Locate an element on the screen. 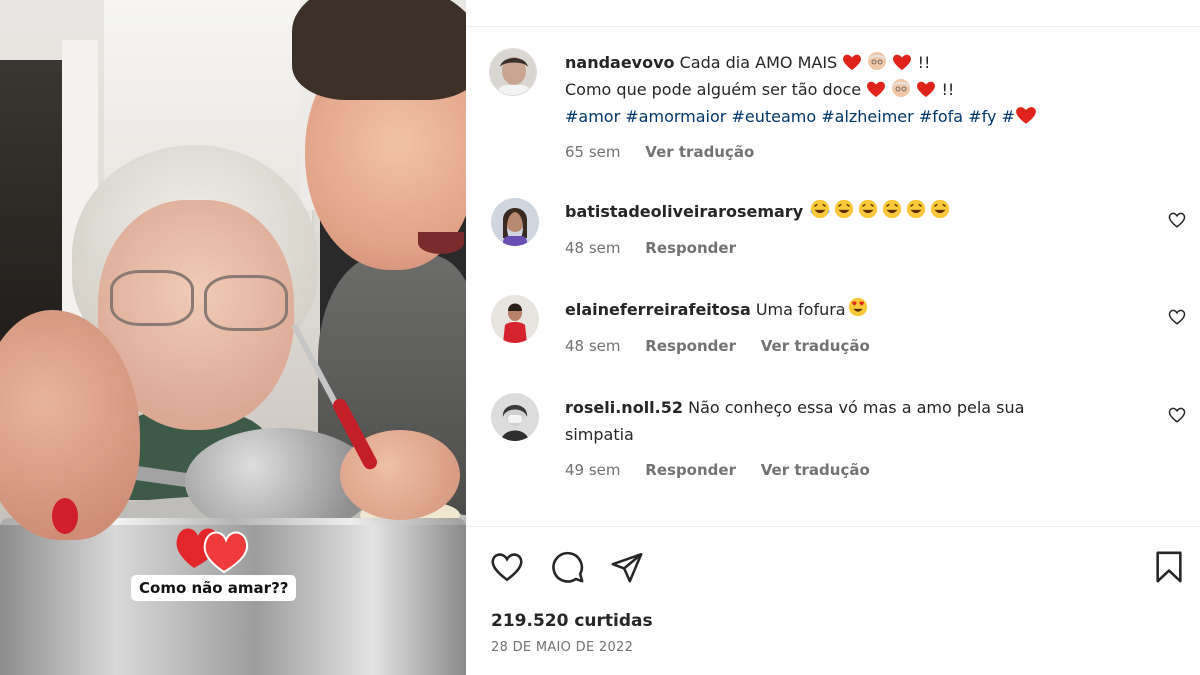 The width and height of the screenshot is (1200, 675). comment-username: elaineferreirafeitosa is located at coordinates (658, 309).